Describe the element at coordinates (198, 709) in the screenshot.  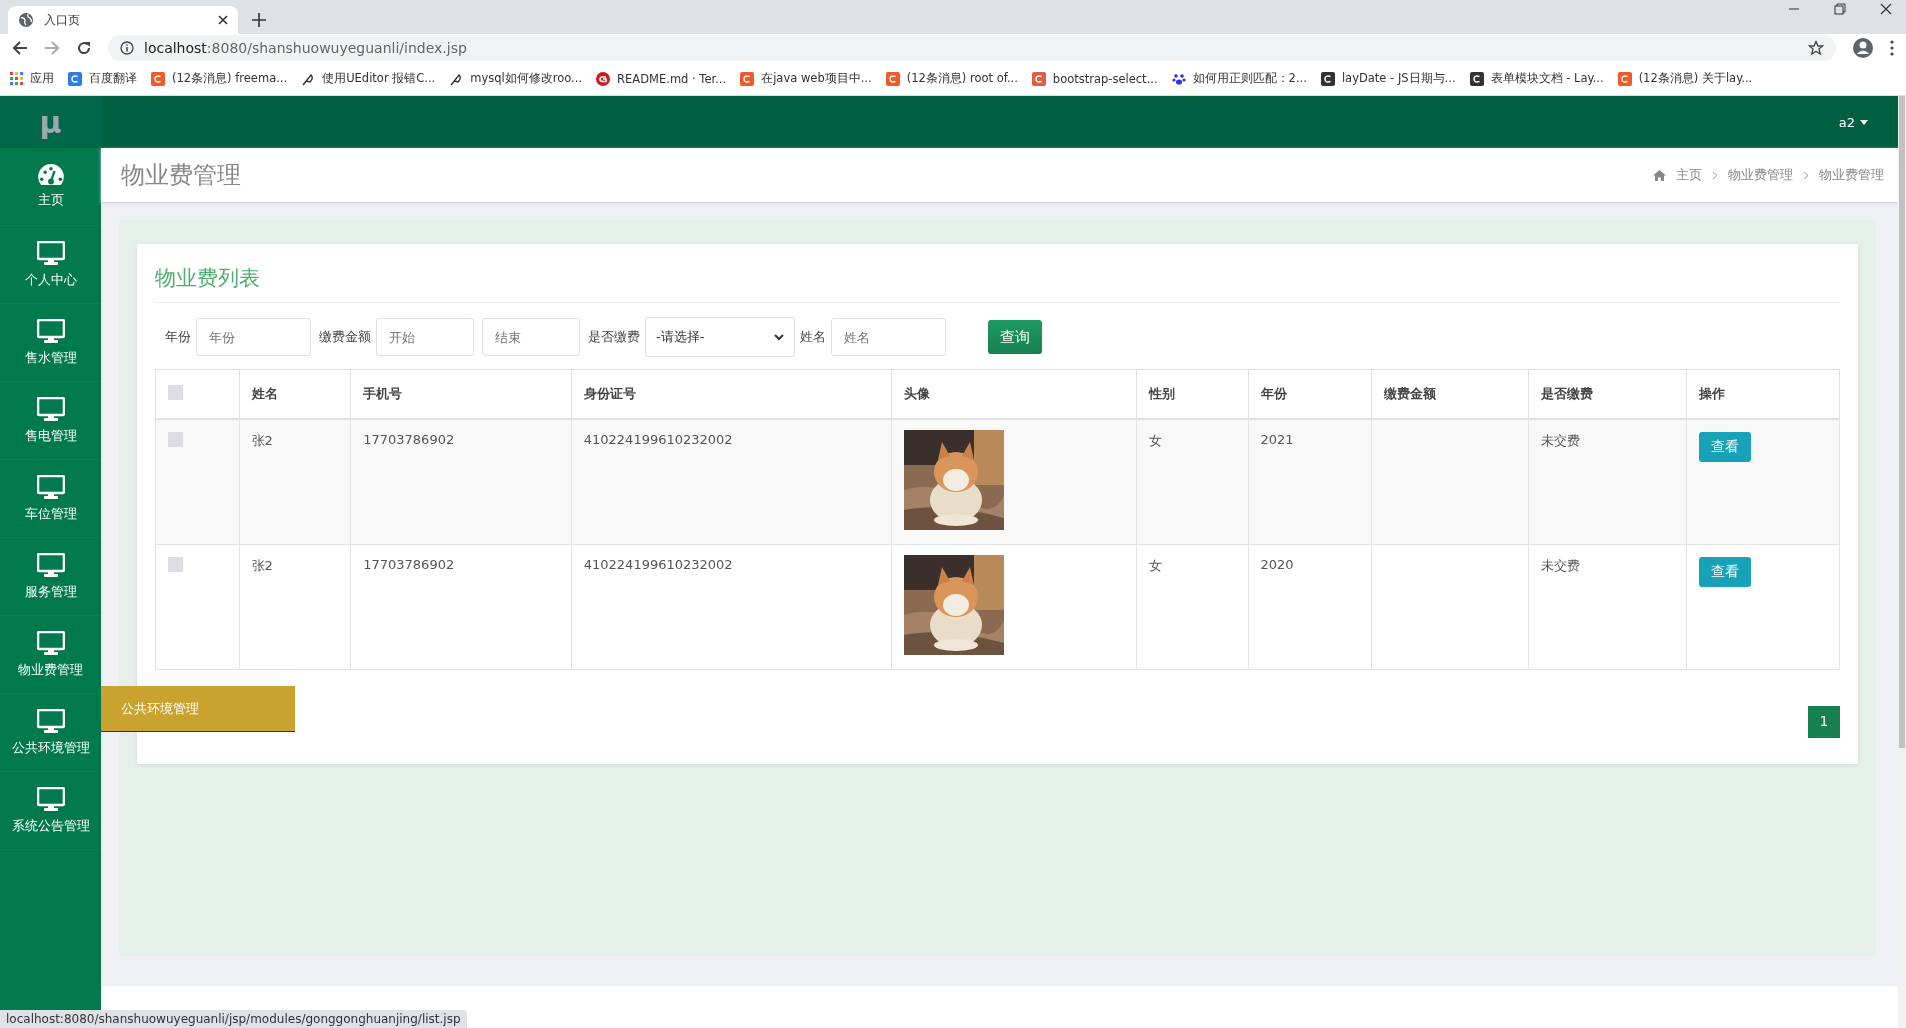
I see `tooltip: 公共环境管理` at that location.